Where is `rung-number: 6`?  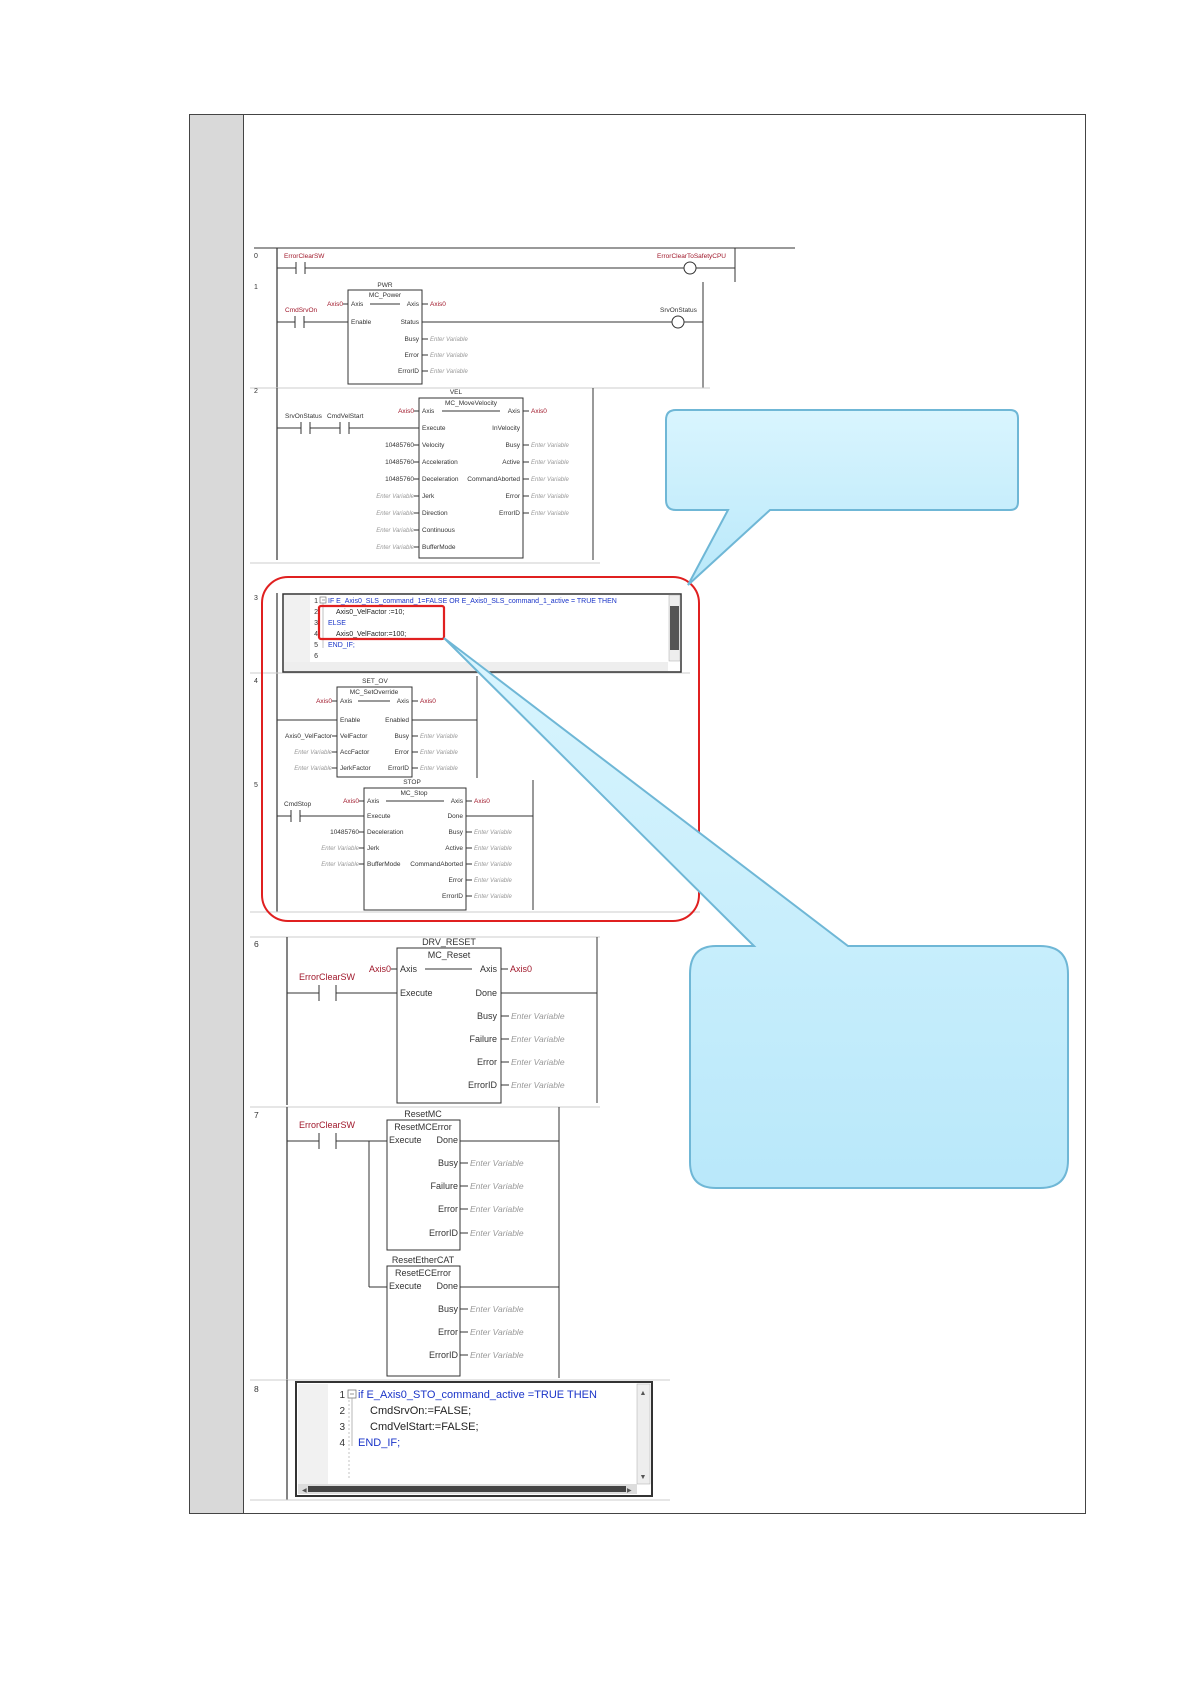
rung-number: 6 is located at coordinates (256, 944).